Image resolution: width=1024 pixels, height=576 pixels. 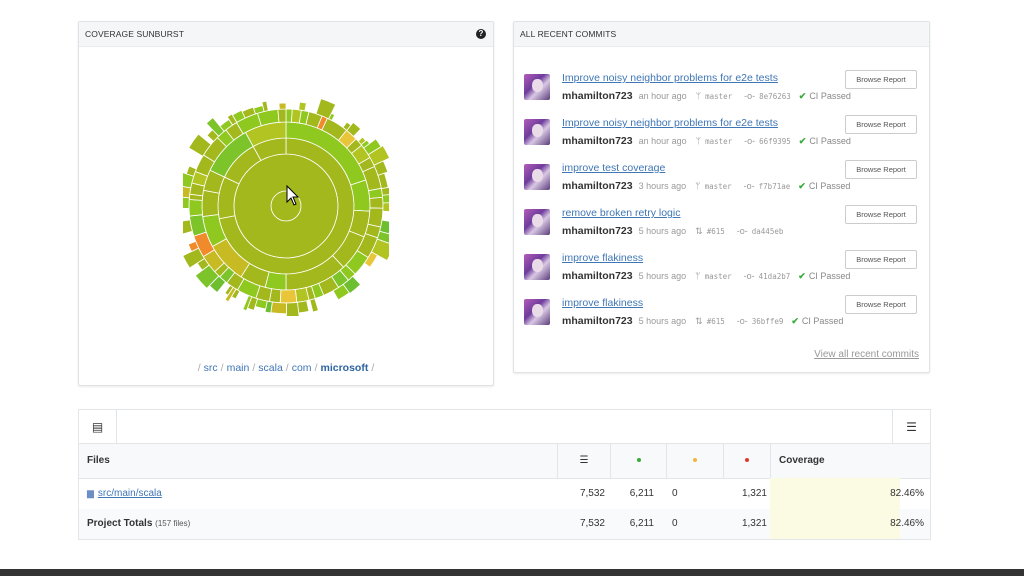 What do you see at coordinates (775, 186) in the screenshot?
I see `commit-sha: f7b71ae` at bounding box center [775, 186].